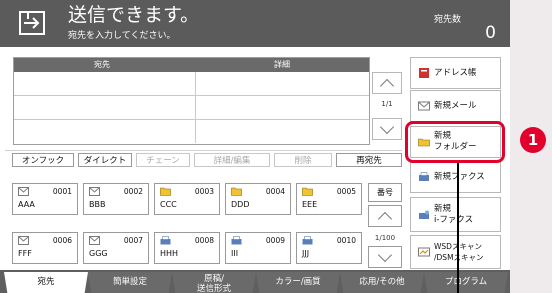 The image size is (552, 293). Describe the element at coordinates (258, 199) in the screenshot. I see `address-entry: 0004 DDD` at that location.